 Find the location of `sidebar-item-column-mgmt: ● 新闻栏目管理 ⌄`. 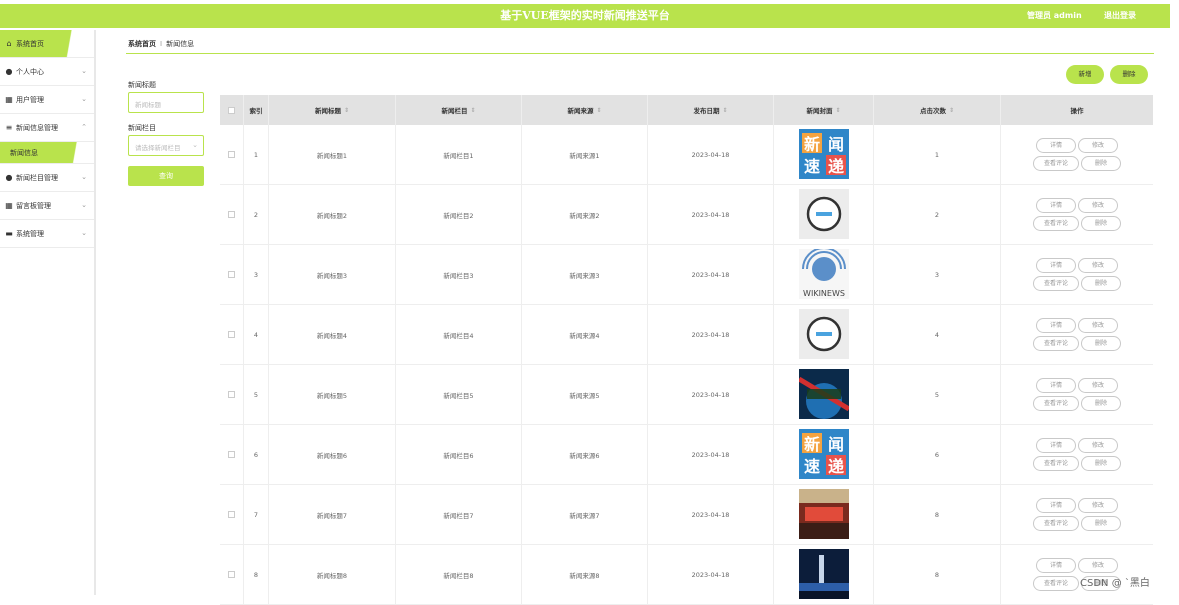

sidebar-item-column-mgmt: ● 新闻栏目管理 ⌄ is located at coordinates (47, 178).